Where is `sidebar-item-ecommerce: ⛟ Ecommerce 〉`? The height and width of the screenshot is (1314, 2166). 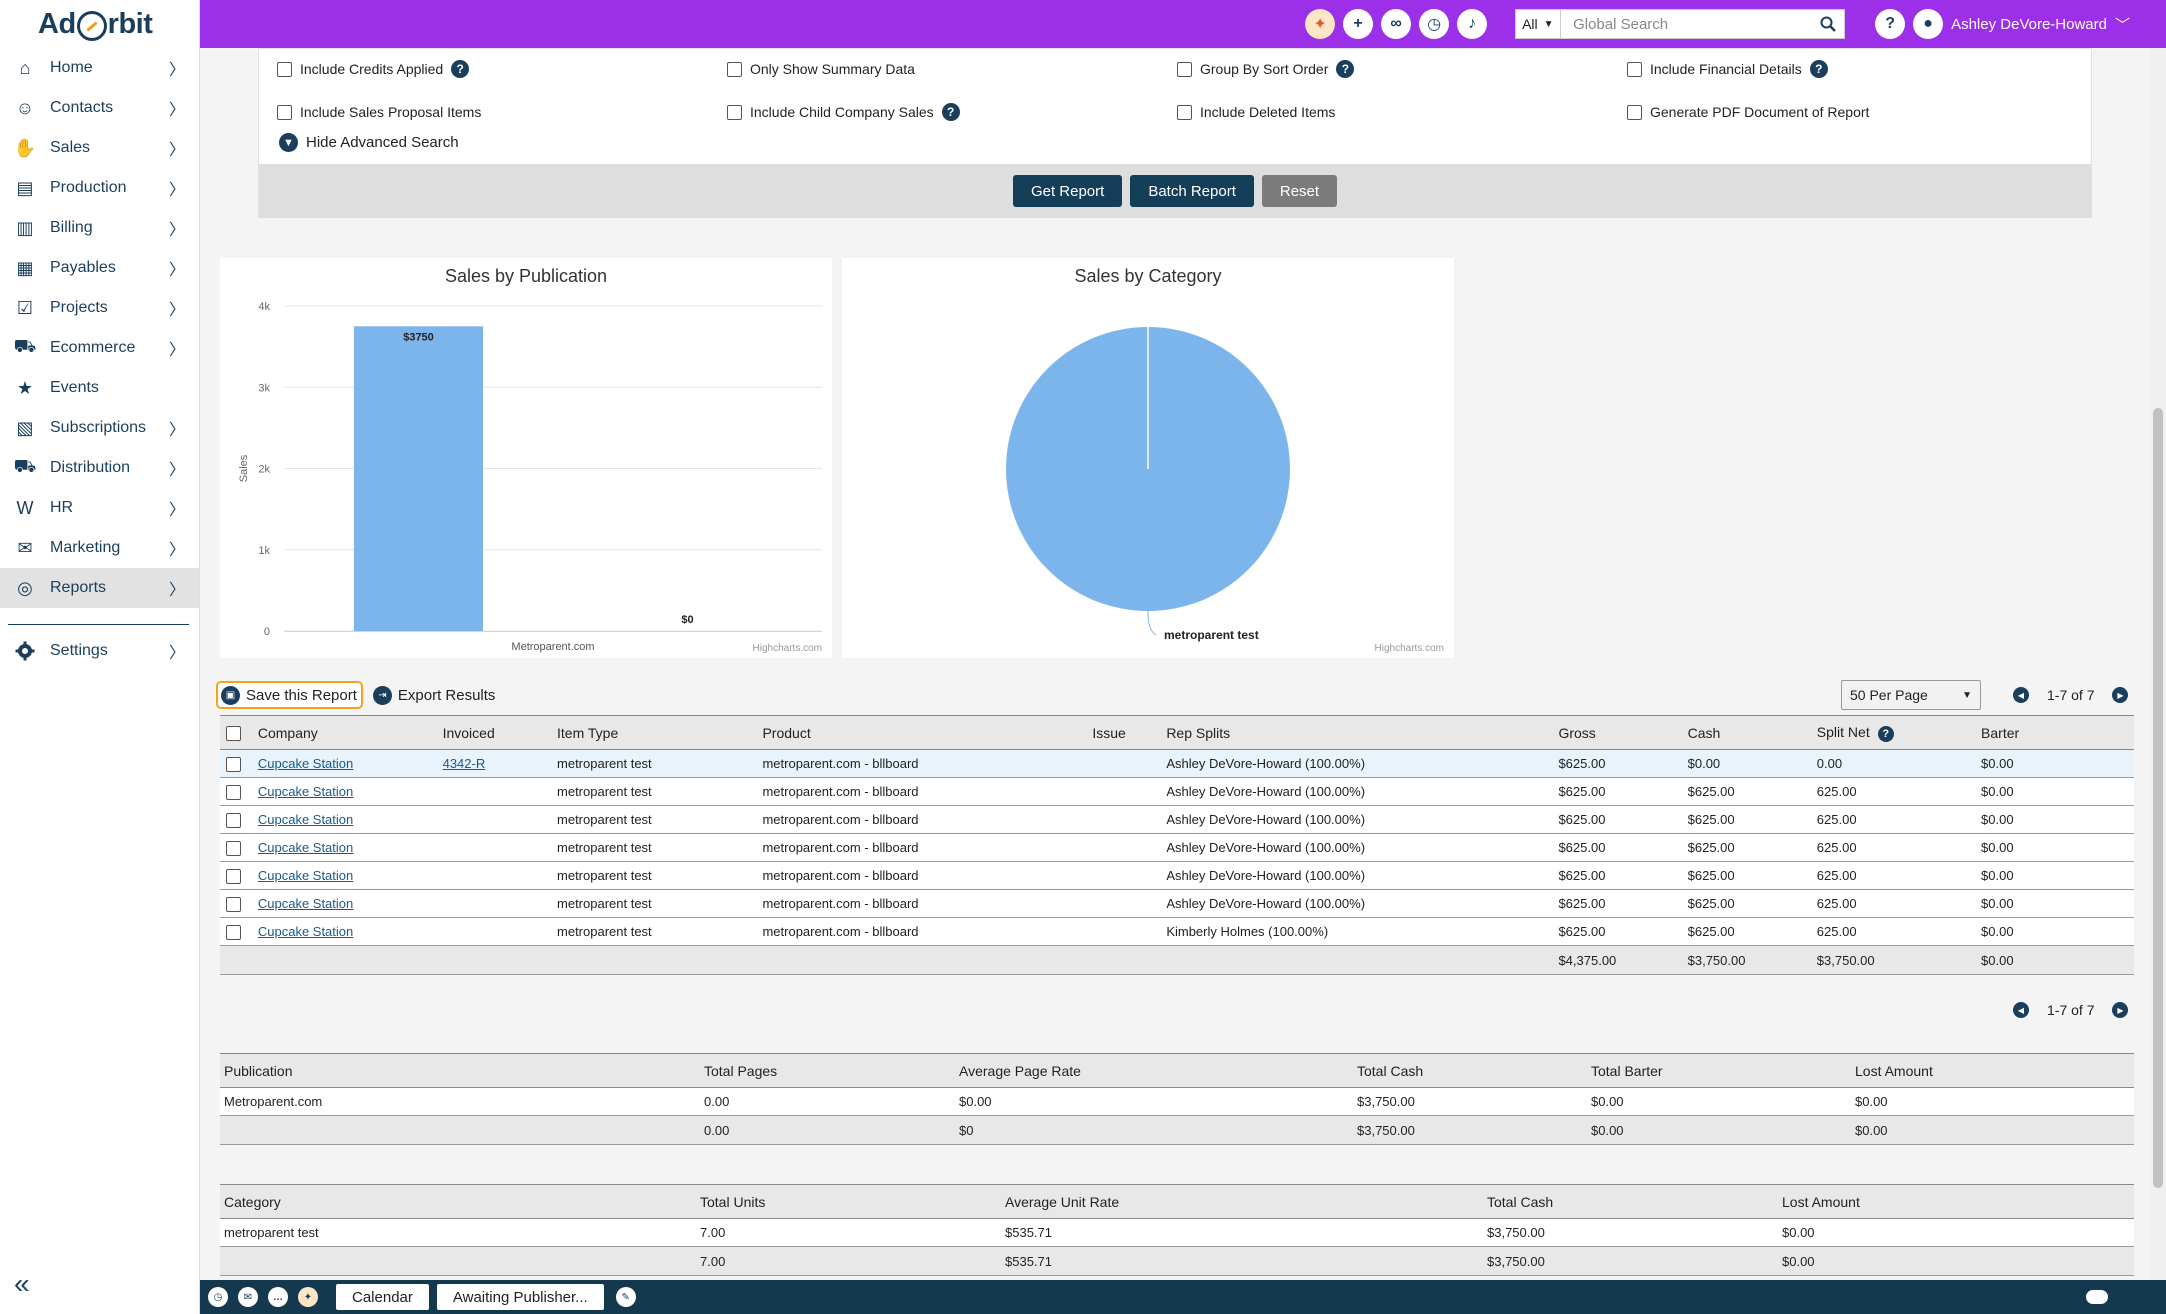 sidebar-item-ecommerce: ⛟ Ecommerce 〉 is located at coordinates (99, 348).